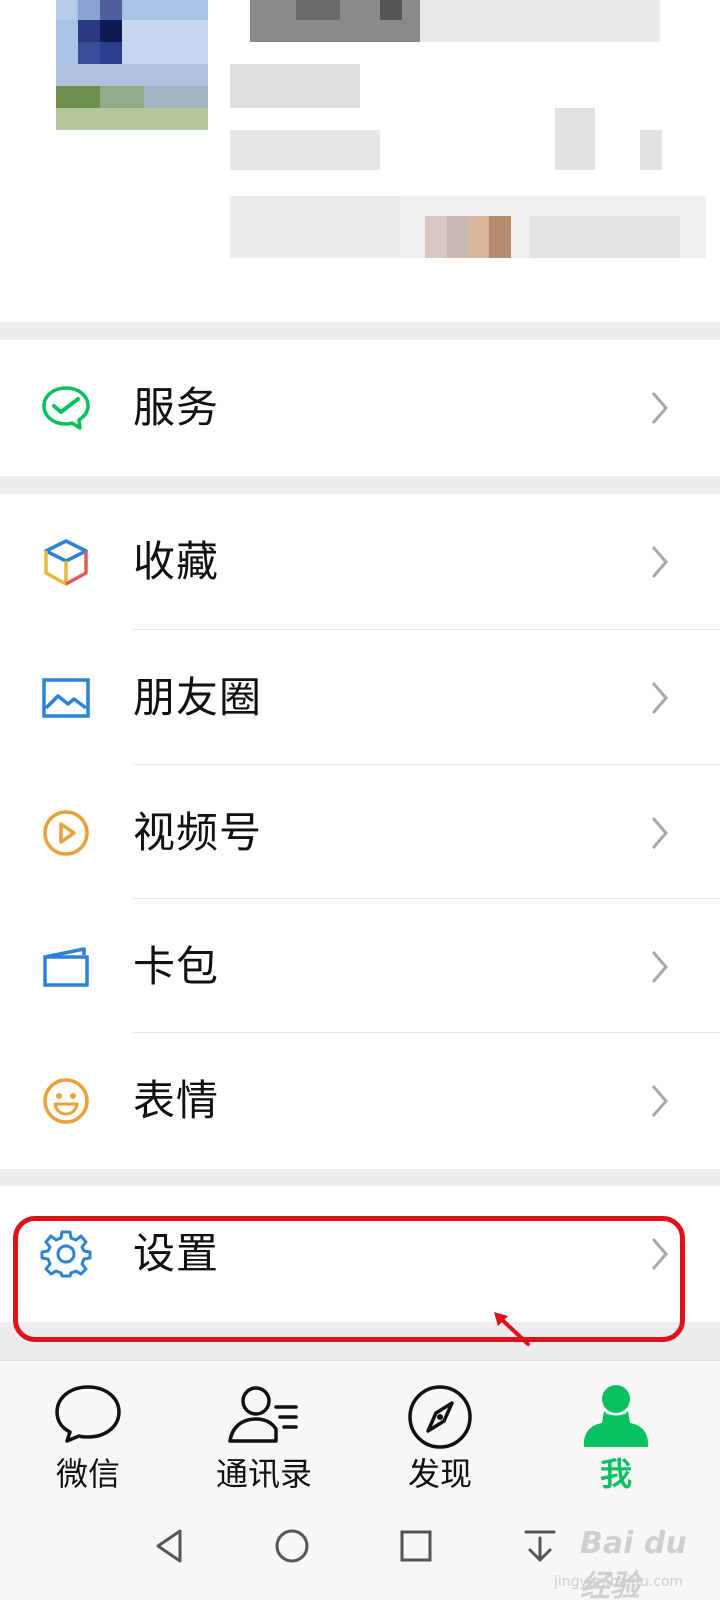  Describe the element at coordinates (88, 1414) in the screenshot. I see `chat-bubble-icon` at that location.